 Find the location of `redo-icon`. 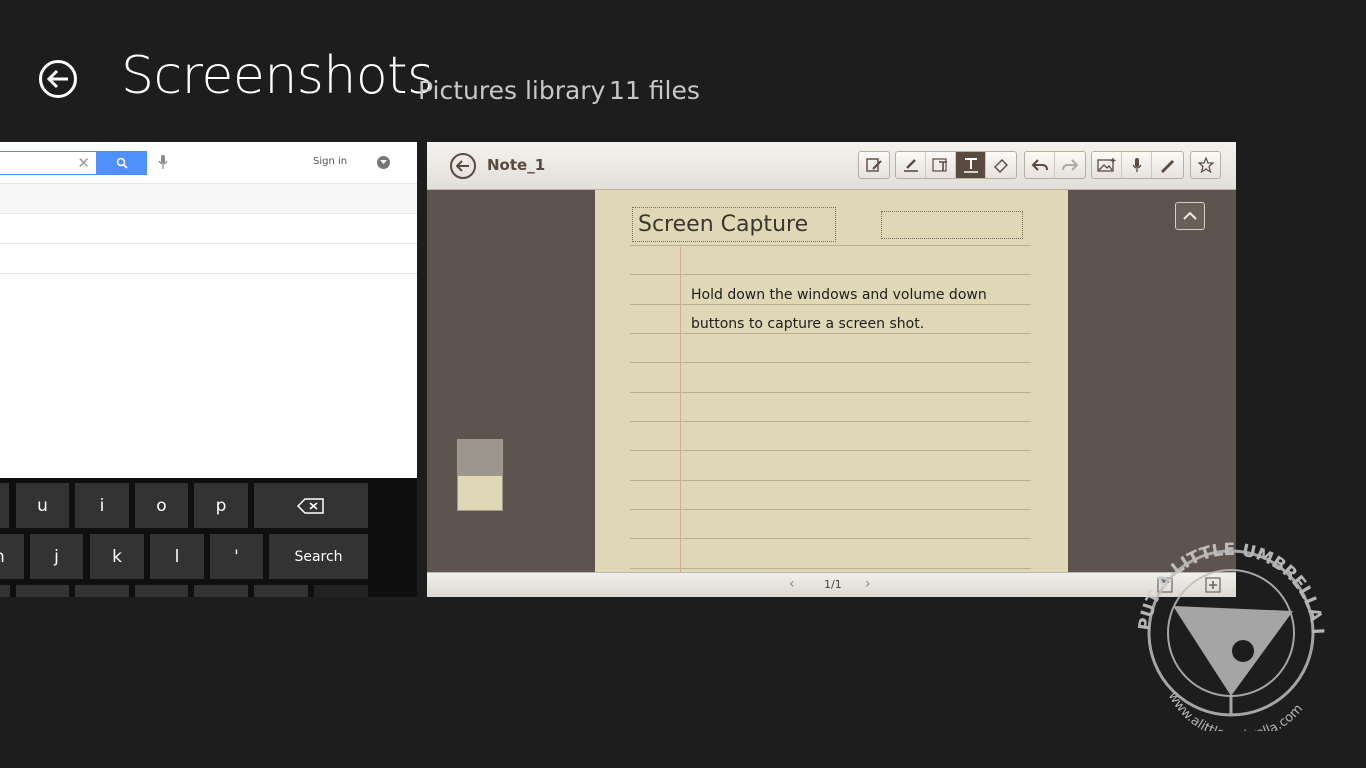

redo-icon is located at coordinates (1070, 165).